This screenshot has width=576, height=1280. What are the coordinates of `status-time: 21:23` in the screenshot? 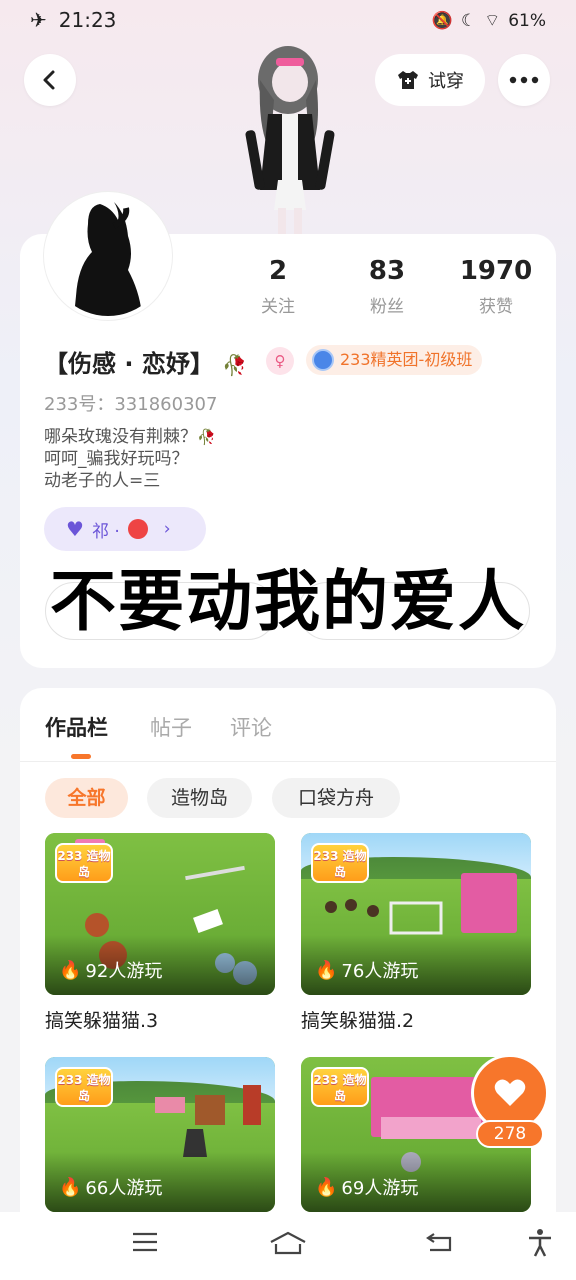 It's located at (87, 20).